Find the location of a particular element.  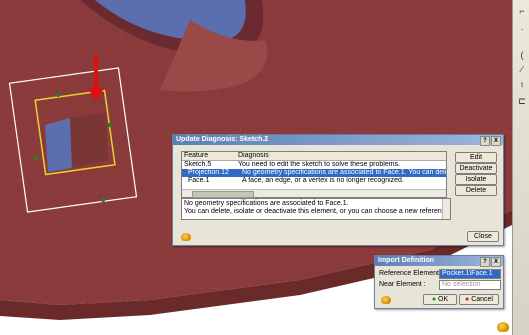

column-header-diagnosis: Diagnosis is located at coordinates (341, 156).